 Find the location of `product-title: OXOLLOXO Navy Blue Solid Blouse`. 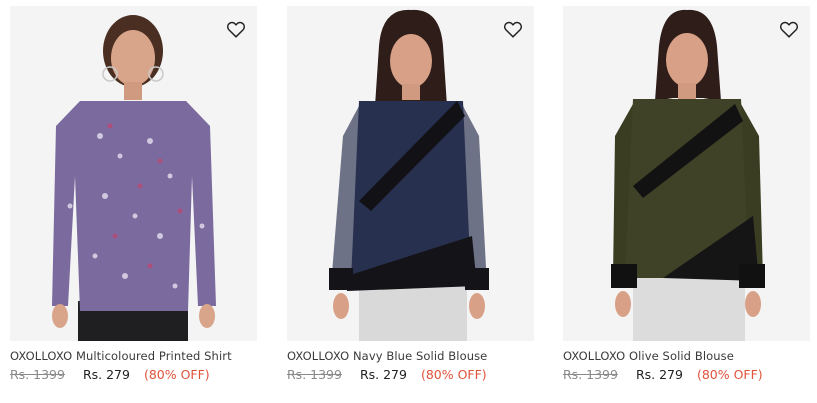

product-title: OXOLLOXO Navy Blue Solid Blouse is located at coordinates (410, 356).